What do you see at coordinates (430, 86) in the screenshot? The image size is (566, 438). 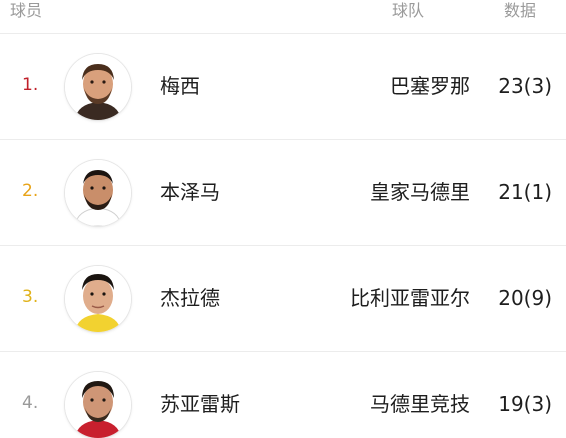 I see `team-name: 巴塞罗那` at bounding box center [430, 86].